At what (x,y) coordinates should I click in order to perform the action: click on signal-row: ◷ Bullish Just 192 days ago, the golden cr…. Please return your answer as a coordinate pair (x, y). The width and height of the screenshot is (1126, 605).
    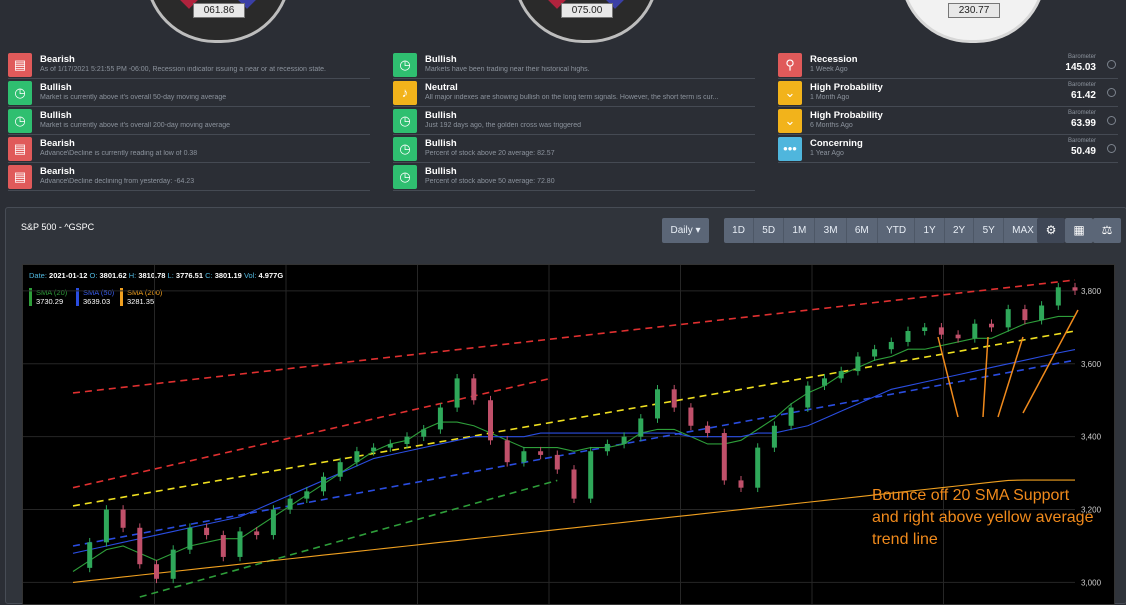
    Looking at the image, I should click on (574, 120).